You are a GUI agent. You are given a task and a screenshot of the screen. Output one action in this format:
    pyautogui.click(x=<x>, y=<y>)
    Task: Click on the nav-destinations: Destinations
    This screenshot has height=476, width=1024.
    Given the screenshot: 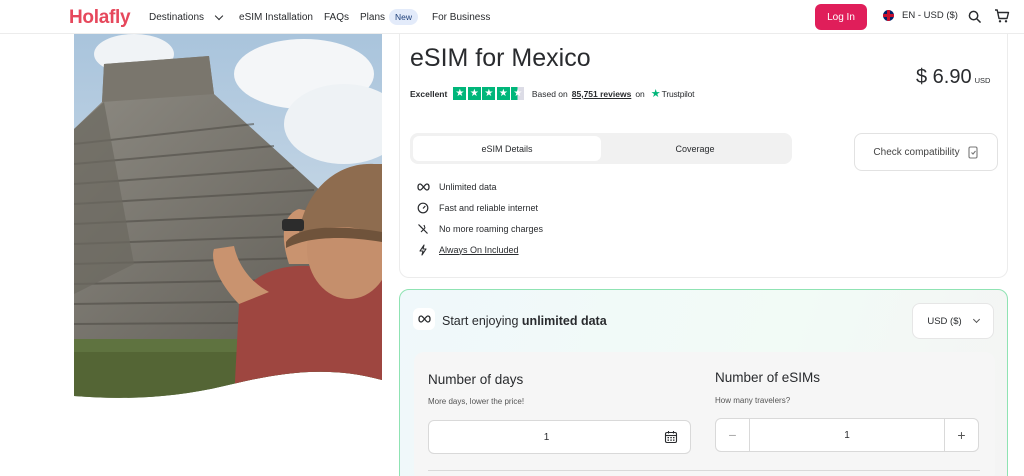 What is the action you would take?
    pyautogui.click(x=186, y=17)
    